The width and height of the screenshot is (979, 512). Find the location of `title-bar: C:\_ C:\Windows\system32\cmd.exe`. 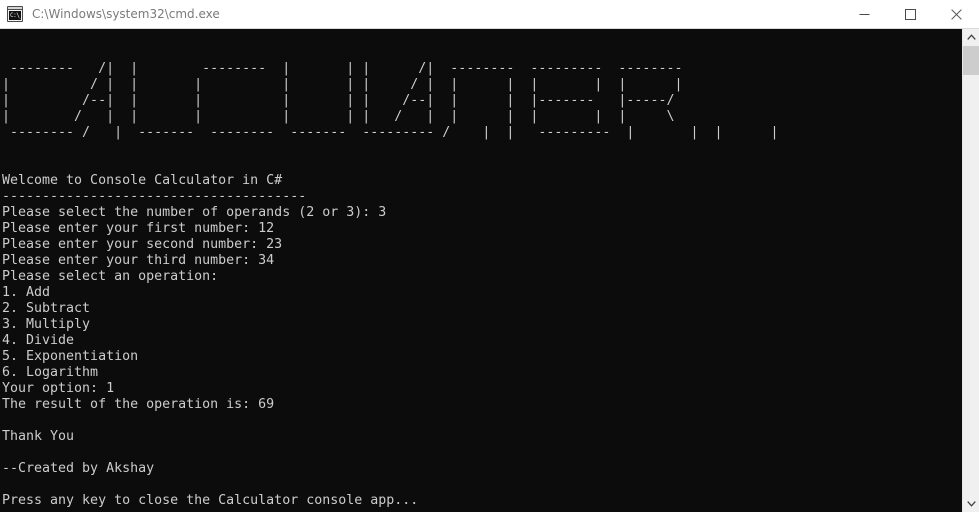

title-bar: C:\_ C:\Windows\system32\cmd.exe is located at coordinates (489, 14).